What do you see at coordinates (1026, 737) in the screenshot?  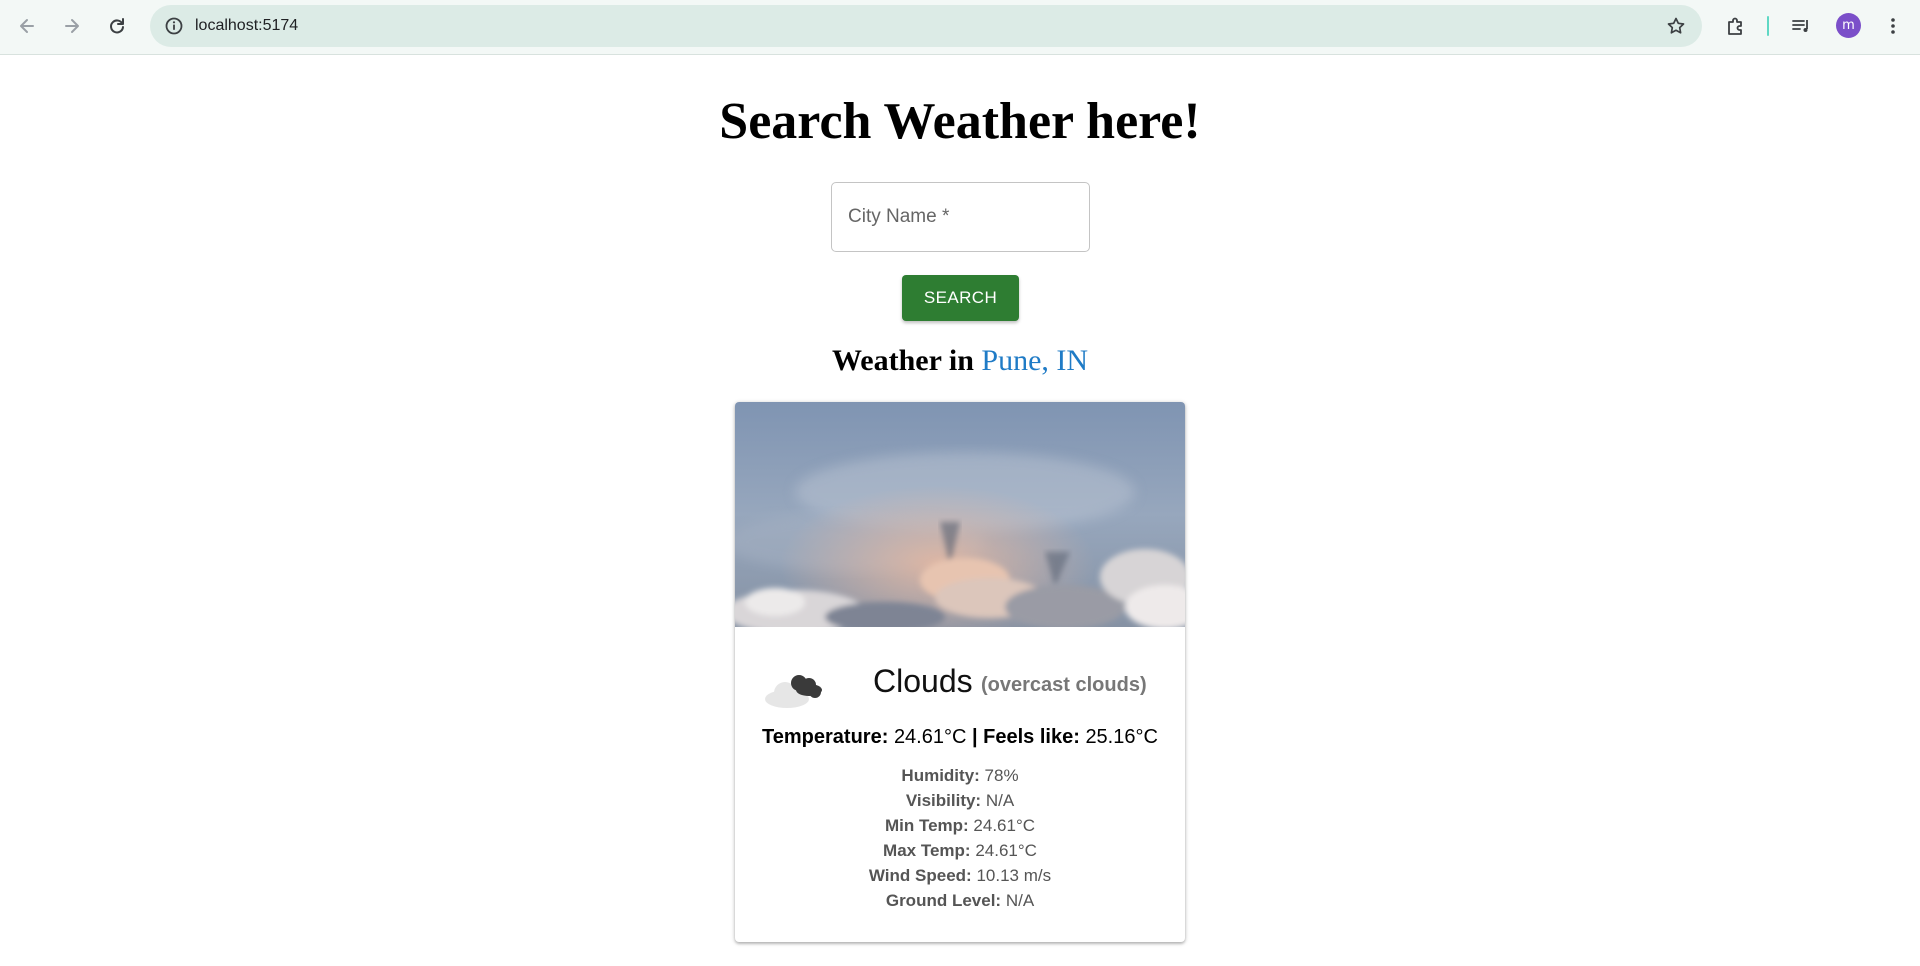 I see `feels-like-label: | Feels like:` at bounding box center [1026, 737].